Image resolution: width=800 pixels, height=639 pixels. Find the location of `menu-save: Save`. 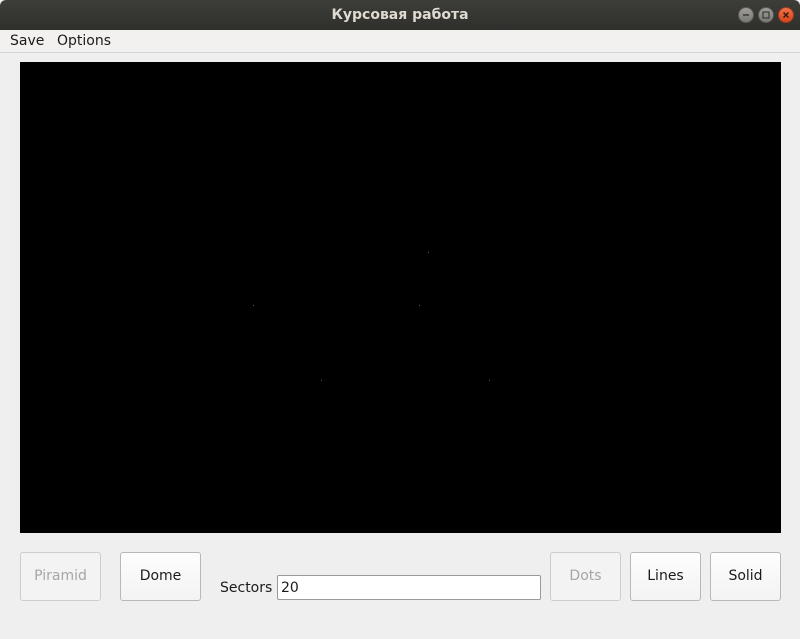

menu-save: Save is located at coordinates (27, 41).